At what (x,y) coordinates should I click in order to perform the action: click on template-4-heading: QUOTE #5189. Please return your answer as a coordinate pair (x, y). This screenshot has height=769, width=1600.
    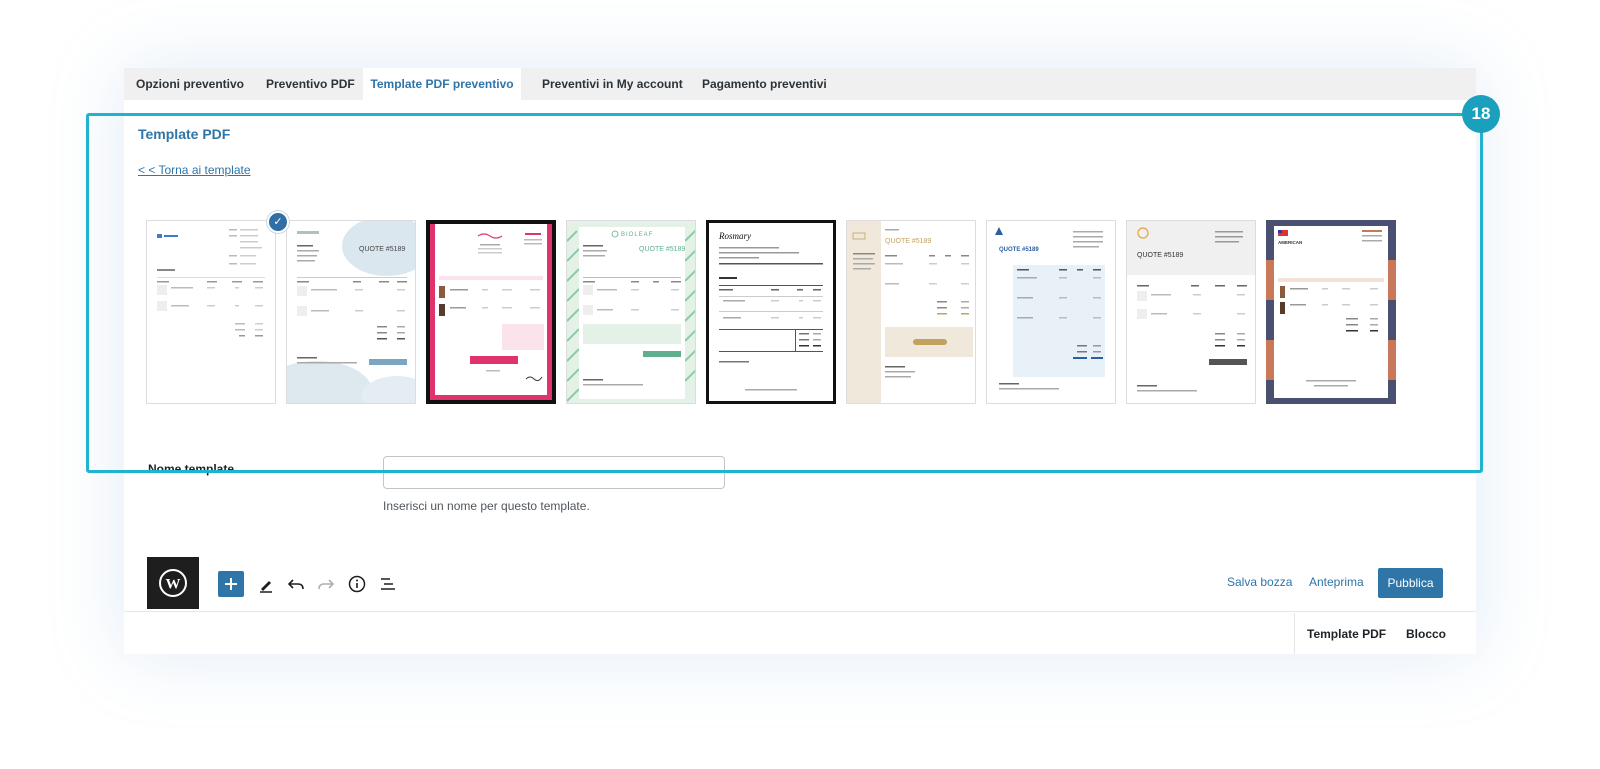
    Looking at the image, I should click on (662, 249).